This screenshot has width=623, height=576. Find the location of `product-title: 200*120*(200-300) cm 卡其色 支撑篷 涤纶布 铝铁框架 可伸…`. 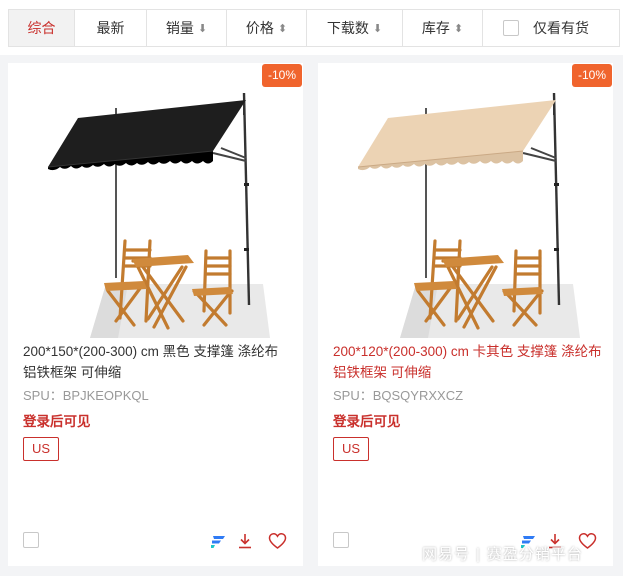

product-title: 200*120*(200-300) cm 卡其色 支撑篷 涤纶布 铝铁框架 可伸… is located at coordinates (469, 362).